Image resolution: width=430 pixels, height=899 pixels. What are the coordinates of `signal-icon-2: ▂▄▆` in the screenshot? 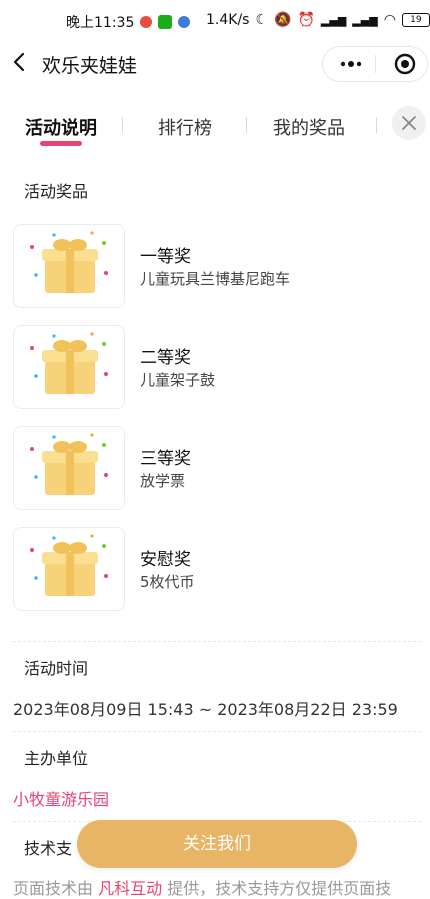 It's located at (365, 20).